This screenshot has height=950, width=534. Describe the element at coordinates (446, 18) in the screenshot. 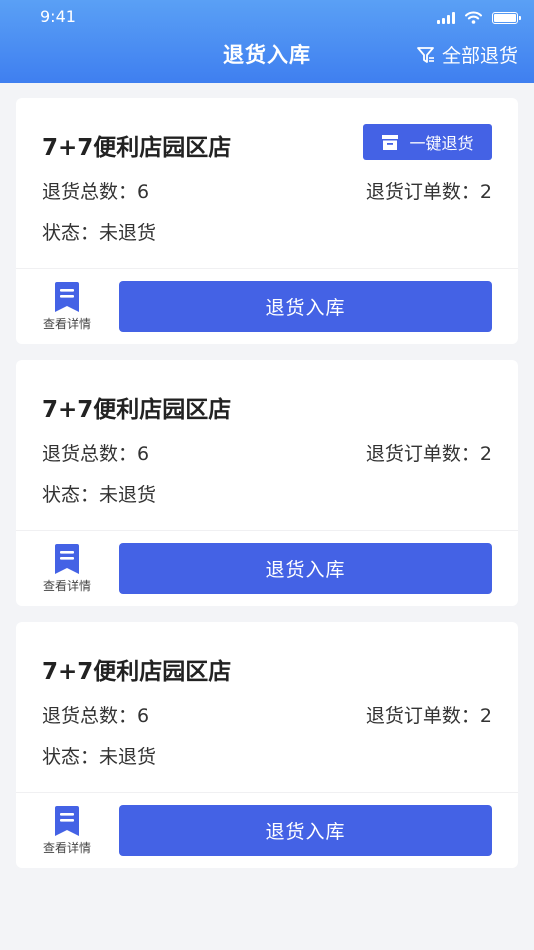

I see `signal-icon` at that location.